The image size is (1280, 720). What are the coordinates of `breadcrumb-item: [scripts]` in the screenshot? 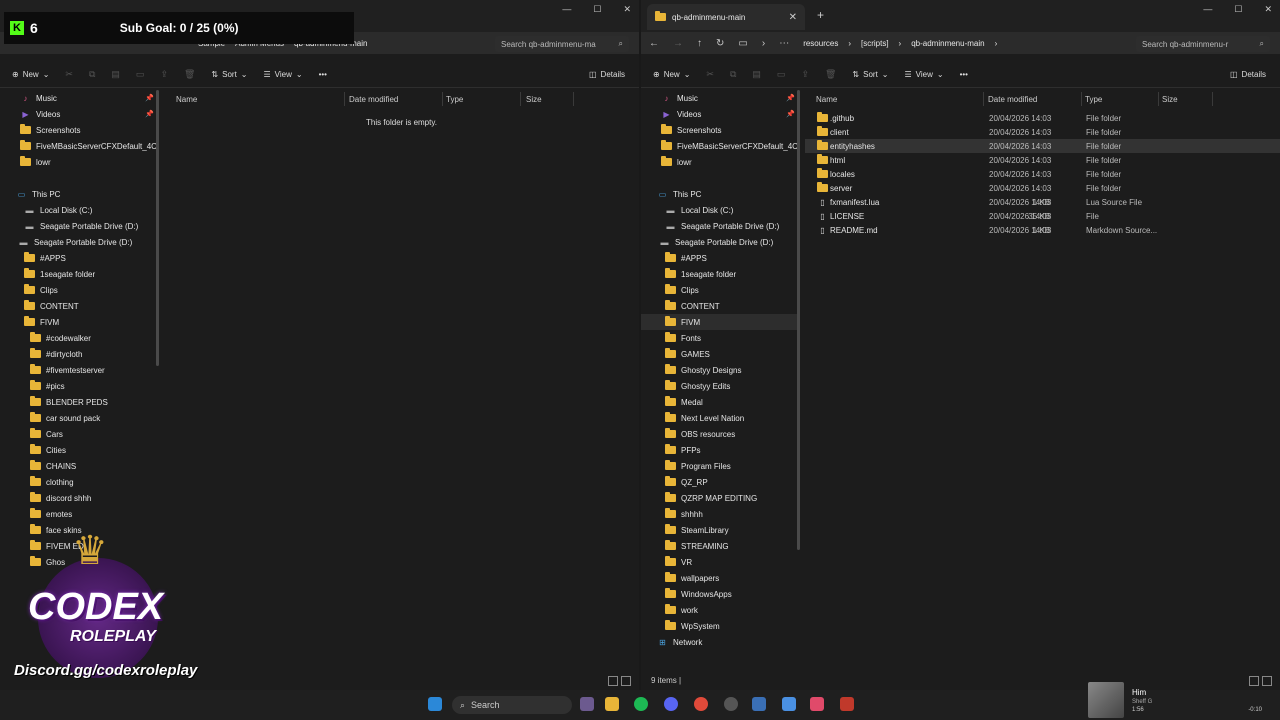 It's located at (875, 43).